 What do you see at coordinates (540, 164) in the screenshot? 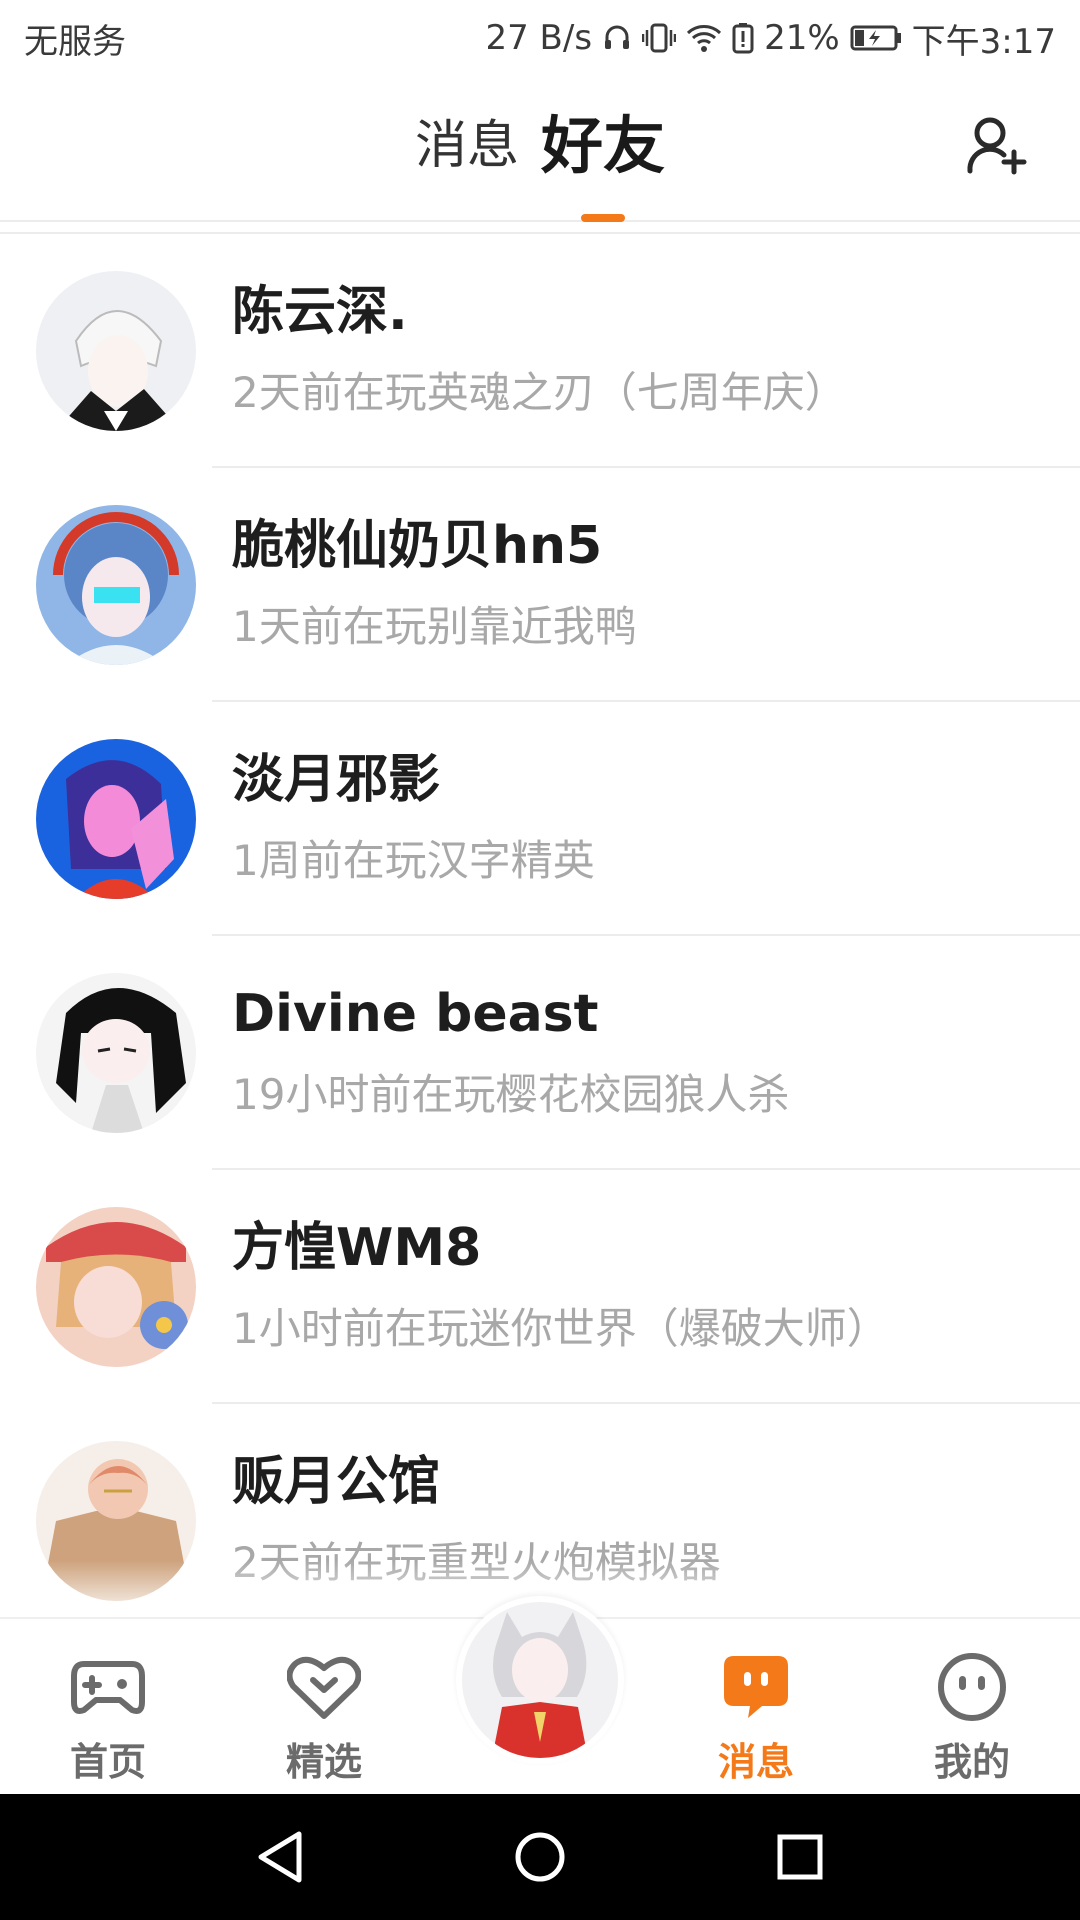
I see `tab-bar: 消息 好友` at bounding box center [540, 164].